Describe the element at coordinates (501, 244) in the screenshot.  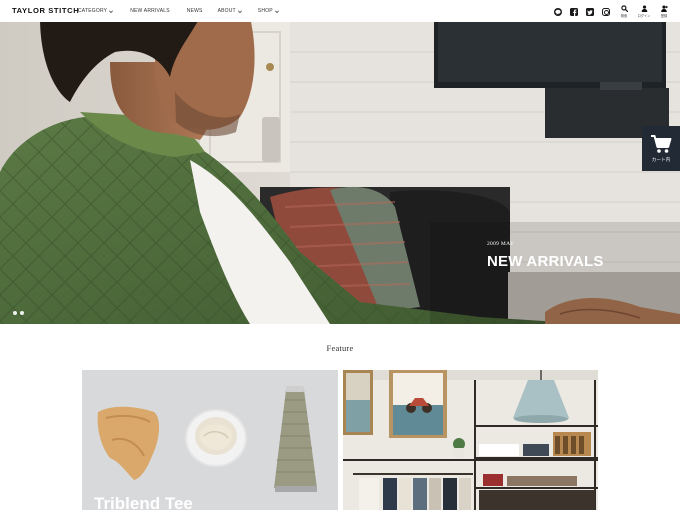
I see `hero-date: 2009 MAY` at that location.